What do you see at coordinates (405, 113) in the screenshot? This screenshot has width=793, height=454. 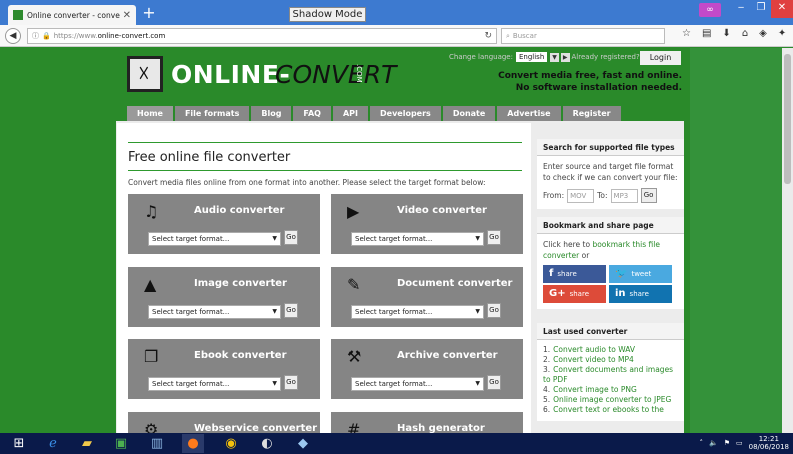 I see `nav-developers: Developers` at bounding box center [405, 113].